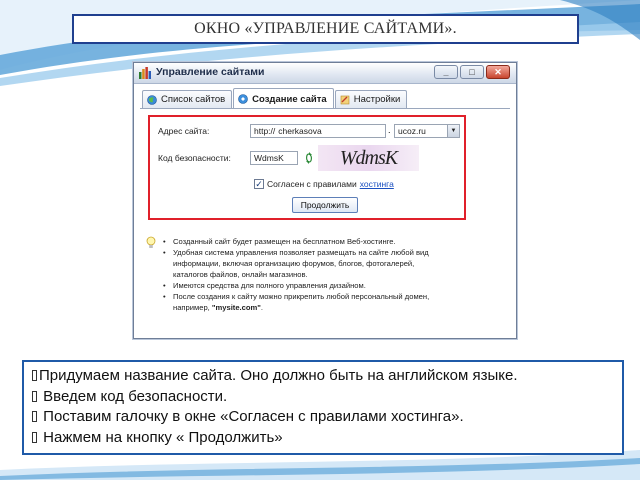 The image size is (640, 480). I want to click on tab-settings: Настройки, so click(371, 99).